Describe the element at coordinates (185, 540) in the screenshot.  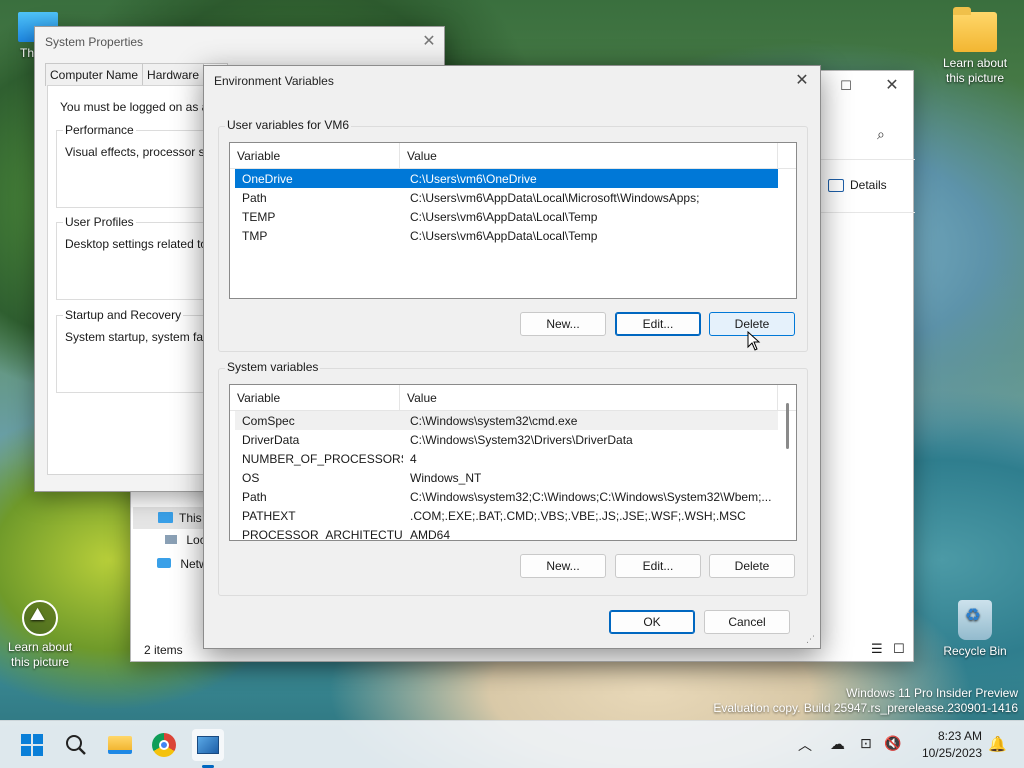
I see `nav-item-local-disk: Loc` at that location.